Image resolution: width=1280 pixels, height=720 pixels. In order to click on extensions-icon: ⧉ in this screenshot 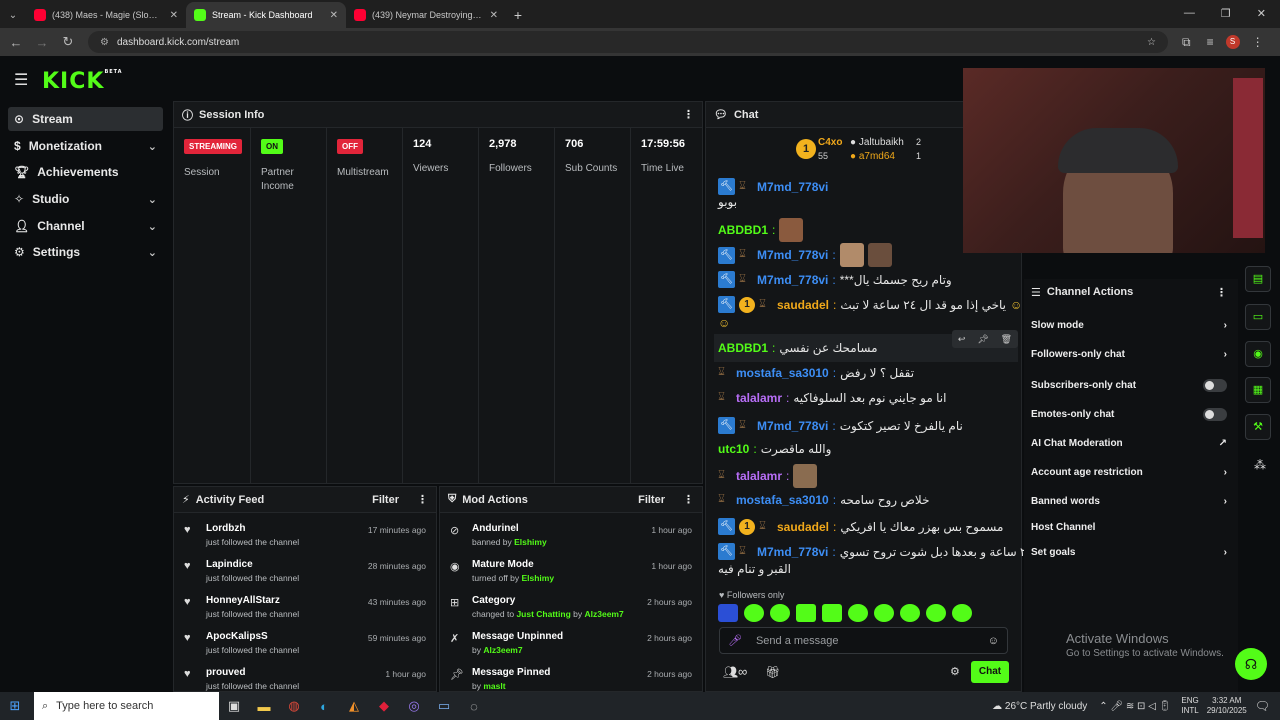, I will do `click(1186, 42)`.